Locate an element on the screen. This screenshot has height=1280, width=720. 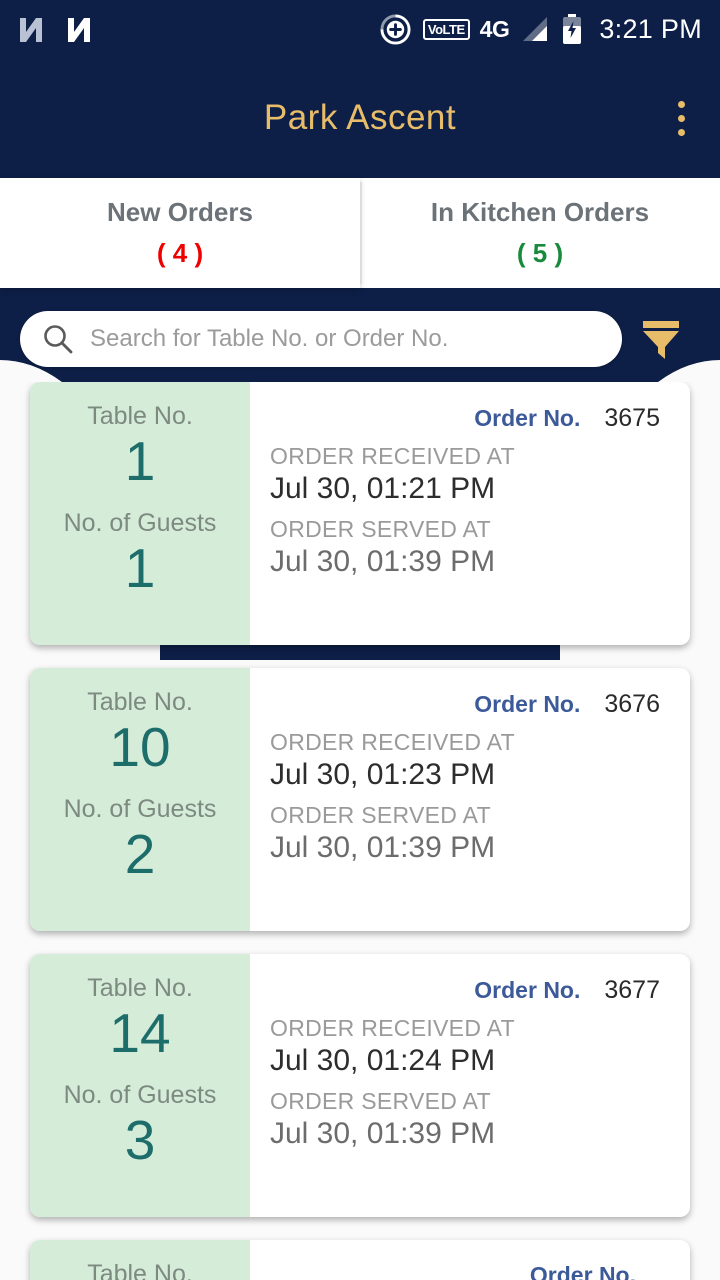
status-bar: VoLTE 4G 3:21 PM is located at coordinates (360, 29).